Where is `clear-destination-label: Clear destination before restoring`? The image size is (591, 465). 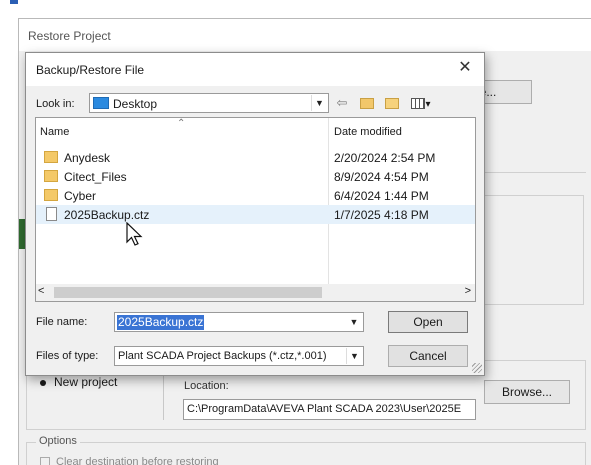 clear-destination-label: Clear destination before restoring is located at coordinates (137, 460).